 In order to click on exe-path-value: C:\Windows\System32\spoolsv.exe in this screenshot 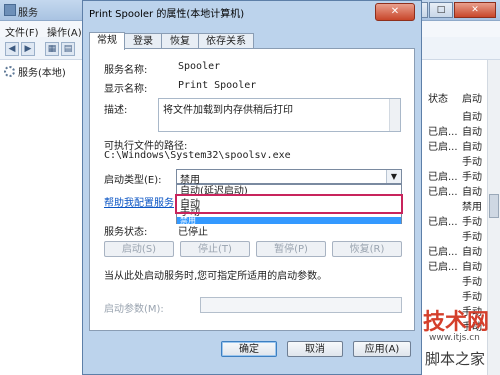, I will do `click(197, 155)`.